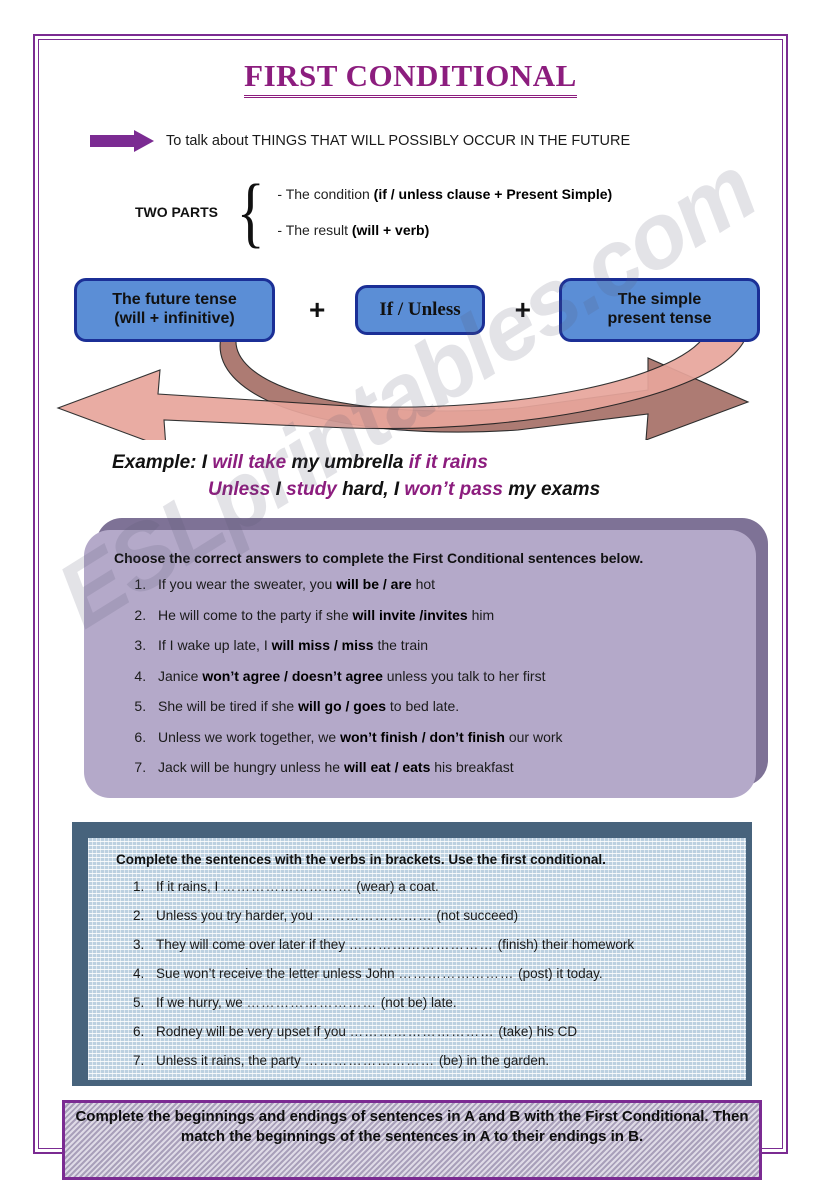 The image size is (821, 1180). I want to click on item-text-pre: Unless we work together, we, so click(249, 736).